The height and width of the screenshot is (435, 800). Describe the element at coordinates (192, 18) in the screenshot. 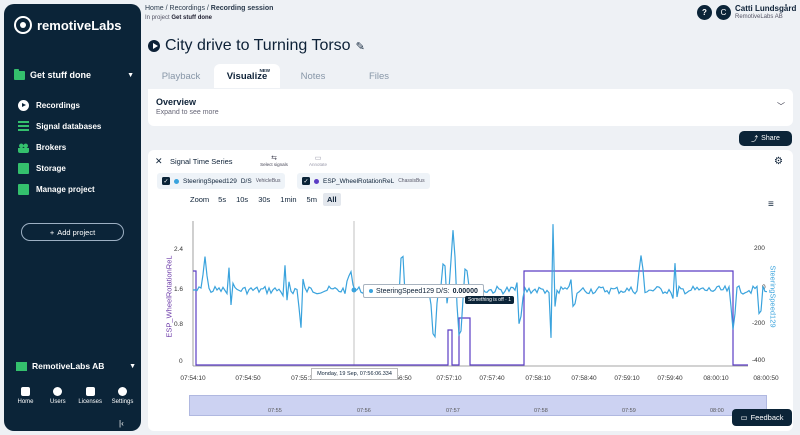

I see `in-project-name: Get stuff done` at that location.